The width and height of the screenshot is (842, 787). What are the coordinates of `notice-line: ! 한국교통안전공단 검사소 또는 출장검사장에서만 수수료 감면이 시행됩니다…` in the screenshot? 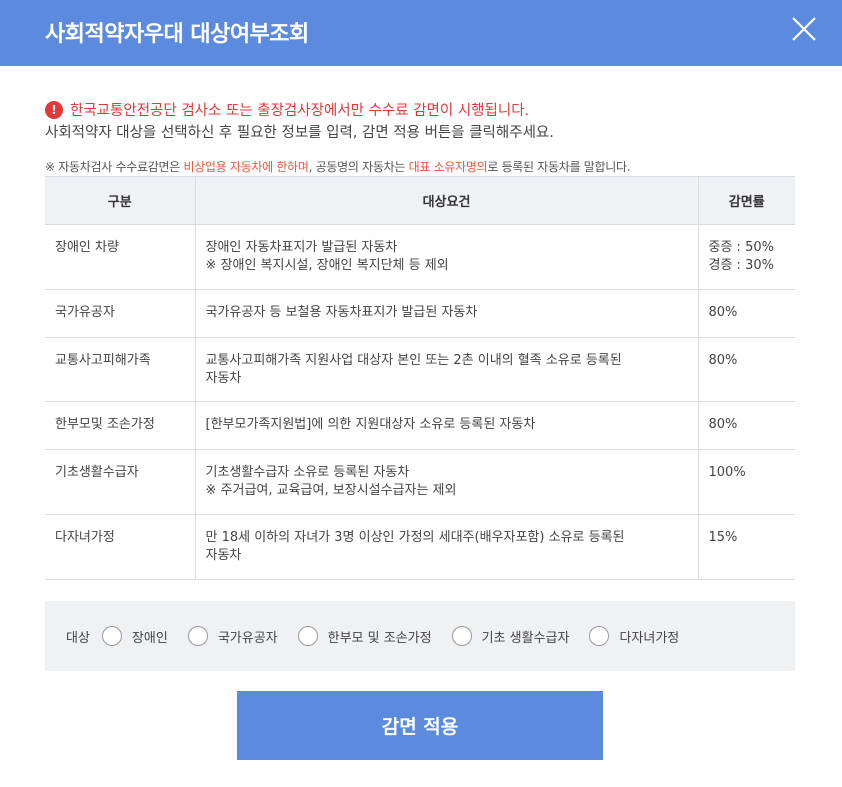 It's located at (287, 109).